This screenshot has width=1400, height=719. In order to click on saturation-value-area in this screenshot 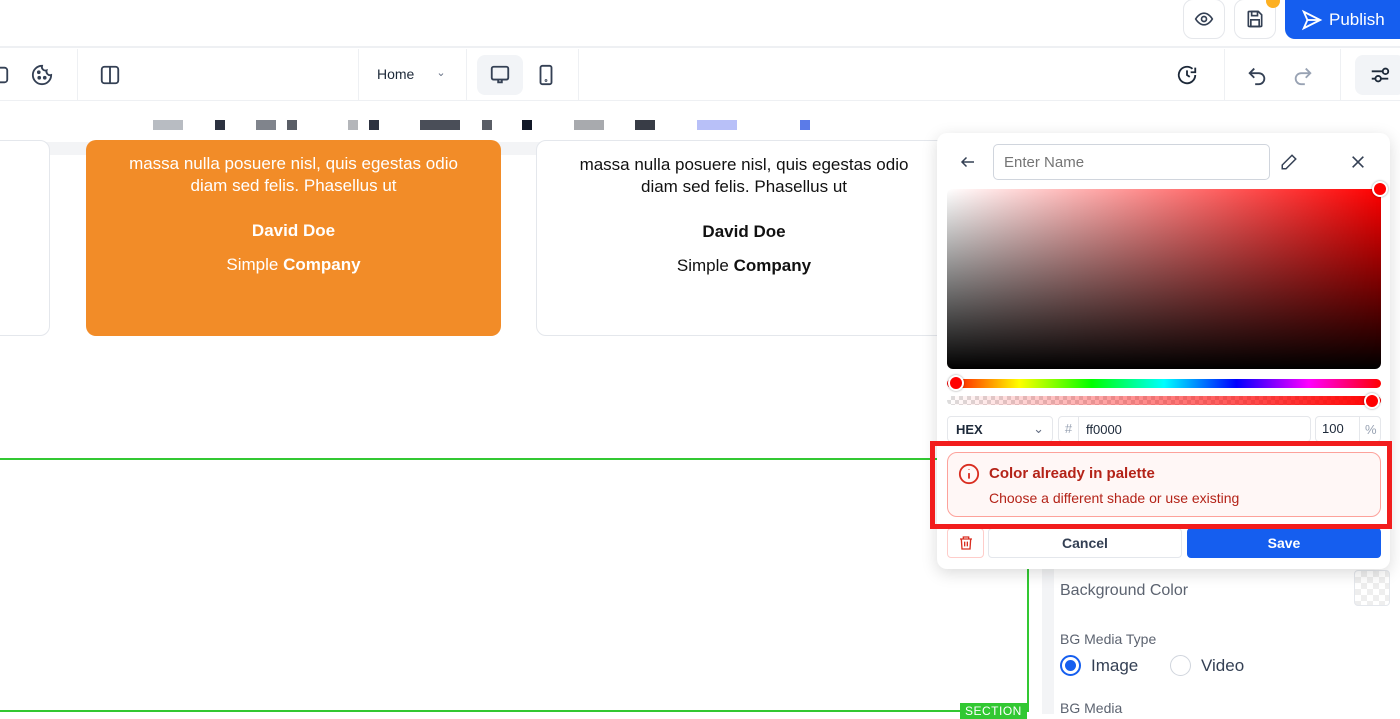, I will do `click(1164, 279)`.